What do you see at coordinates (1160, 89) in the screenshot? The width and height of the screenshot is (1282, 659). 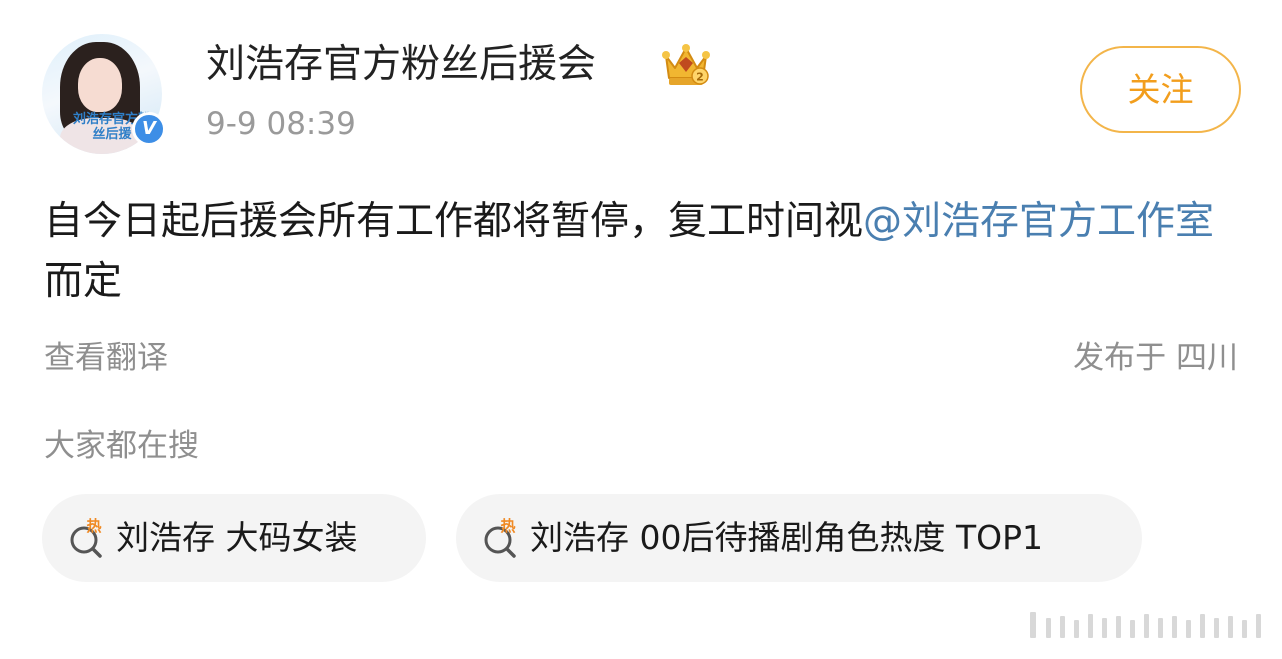 I see `follow-button: 关注` at bounding box center [1160, 89].